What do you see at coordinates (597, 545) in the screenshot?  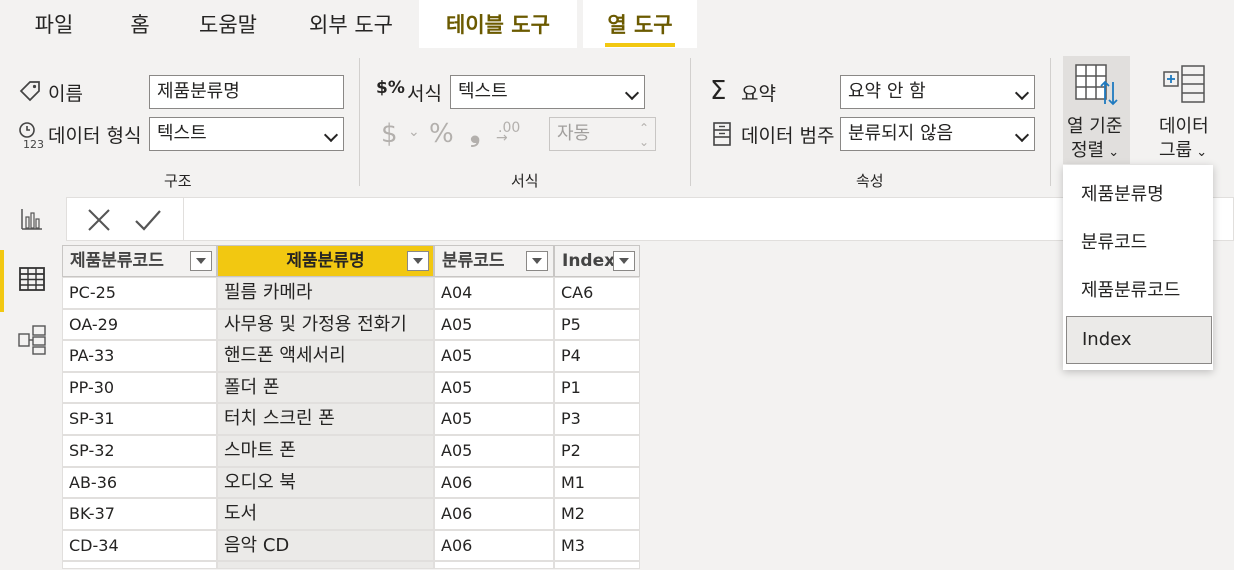 I see `cell-index: M3` at bounding box center [597, 545].